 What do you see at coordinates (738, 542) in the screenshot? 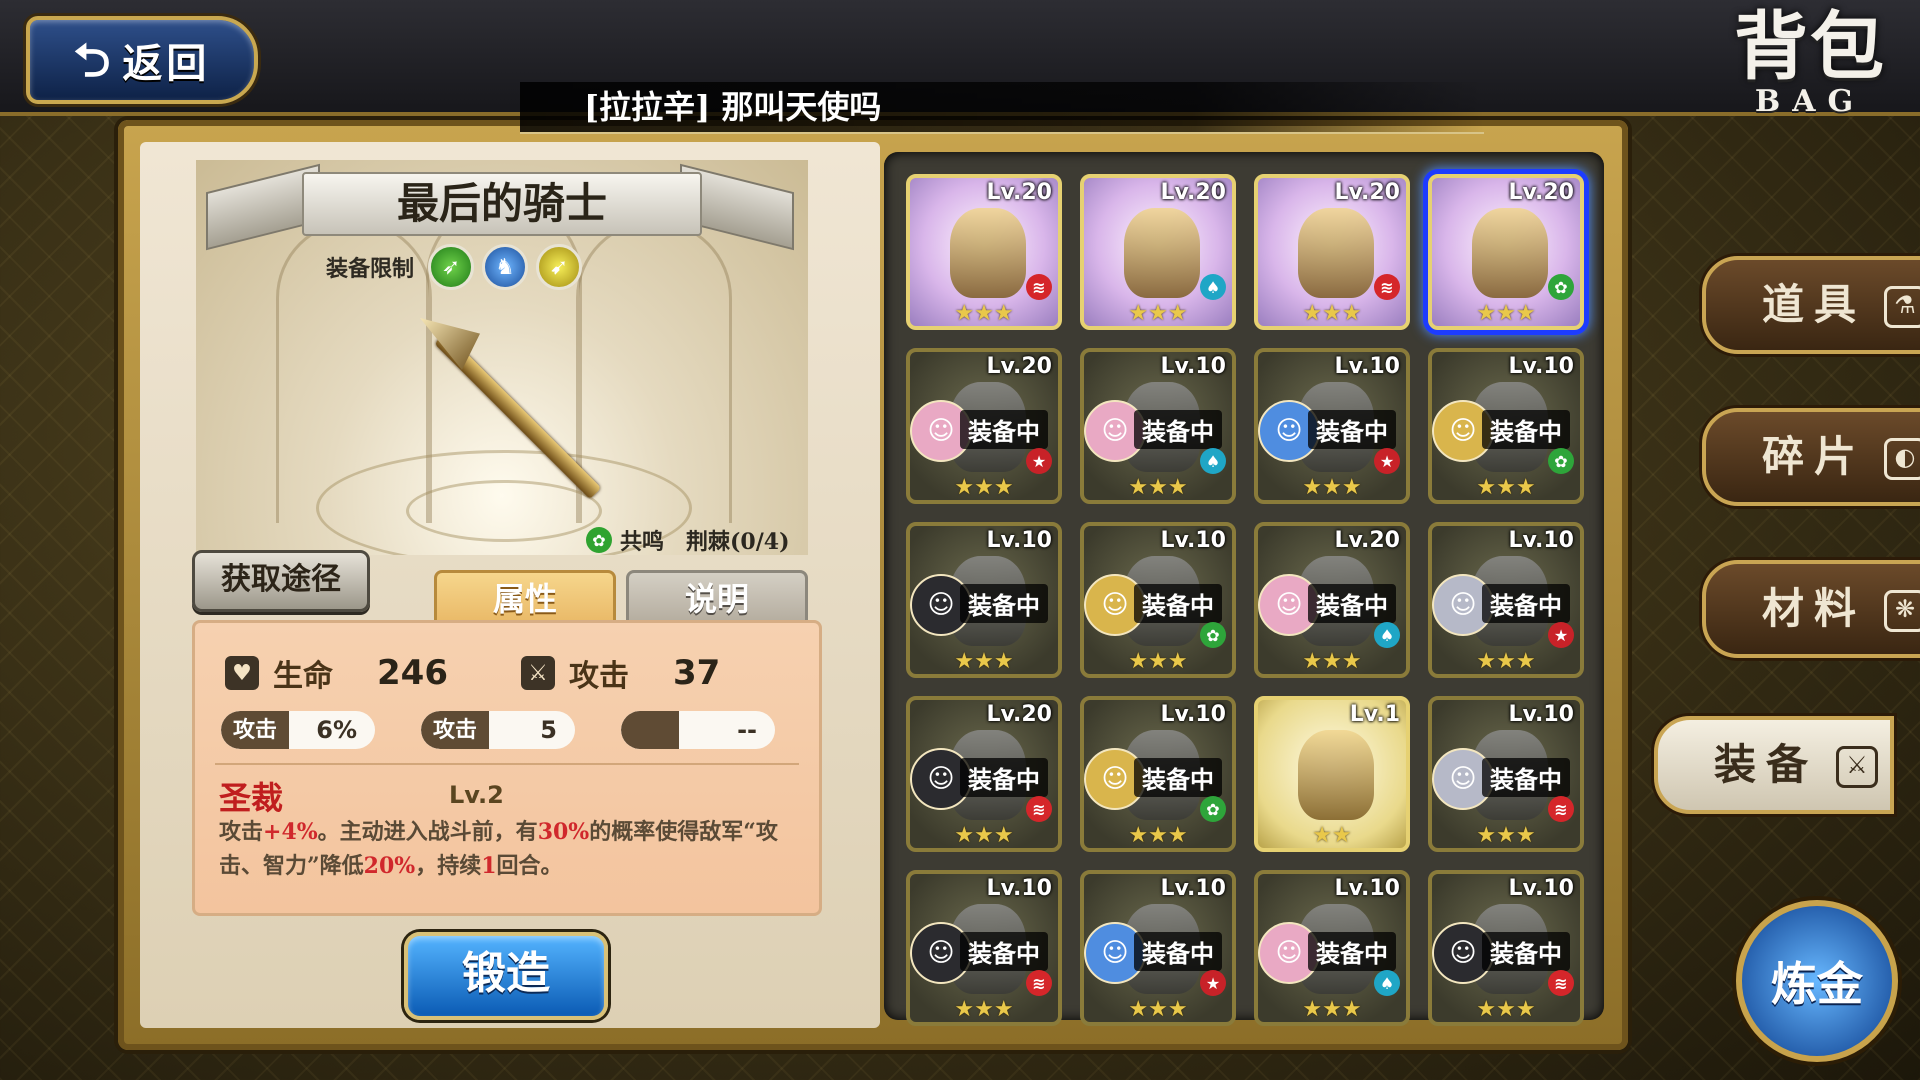
I see `resonance-value: 荆棘(0/4)` at bounding box center [738, 542].